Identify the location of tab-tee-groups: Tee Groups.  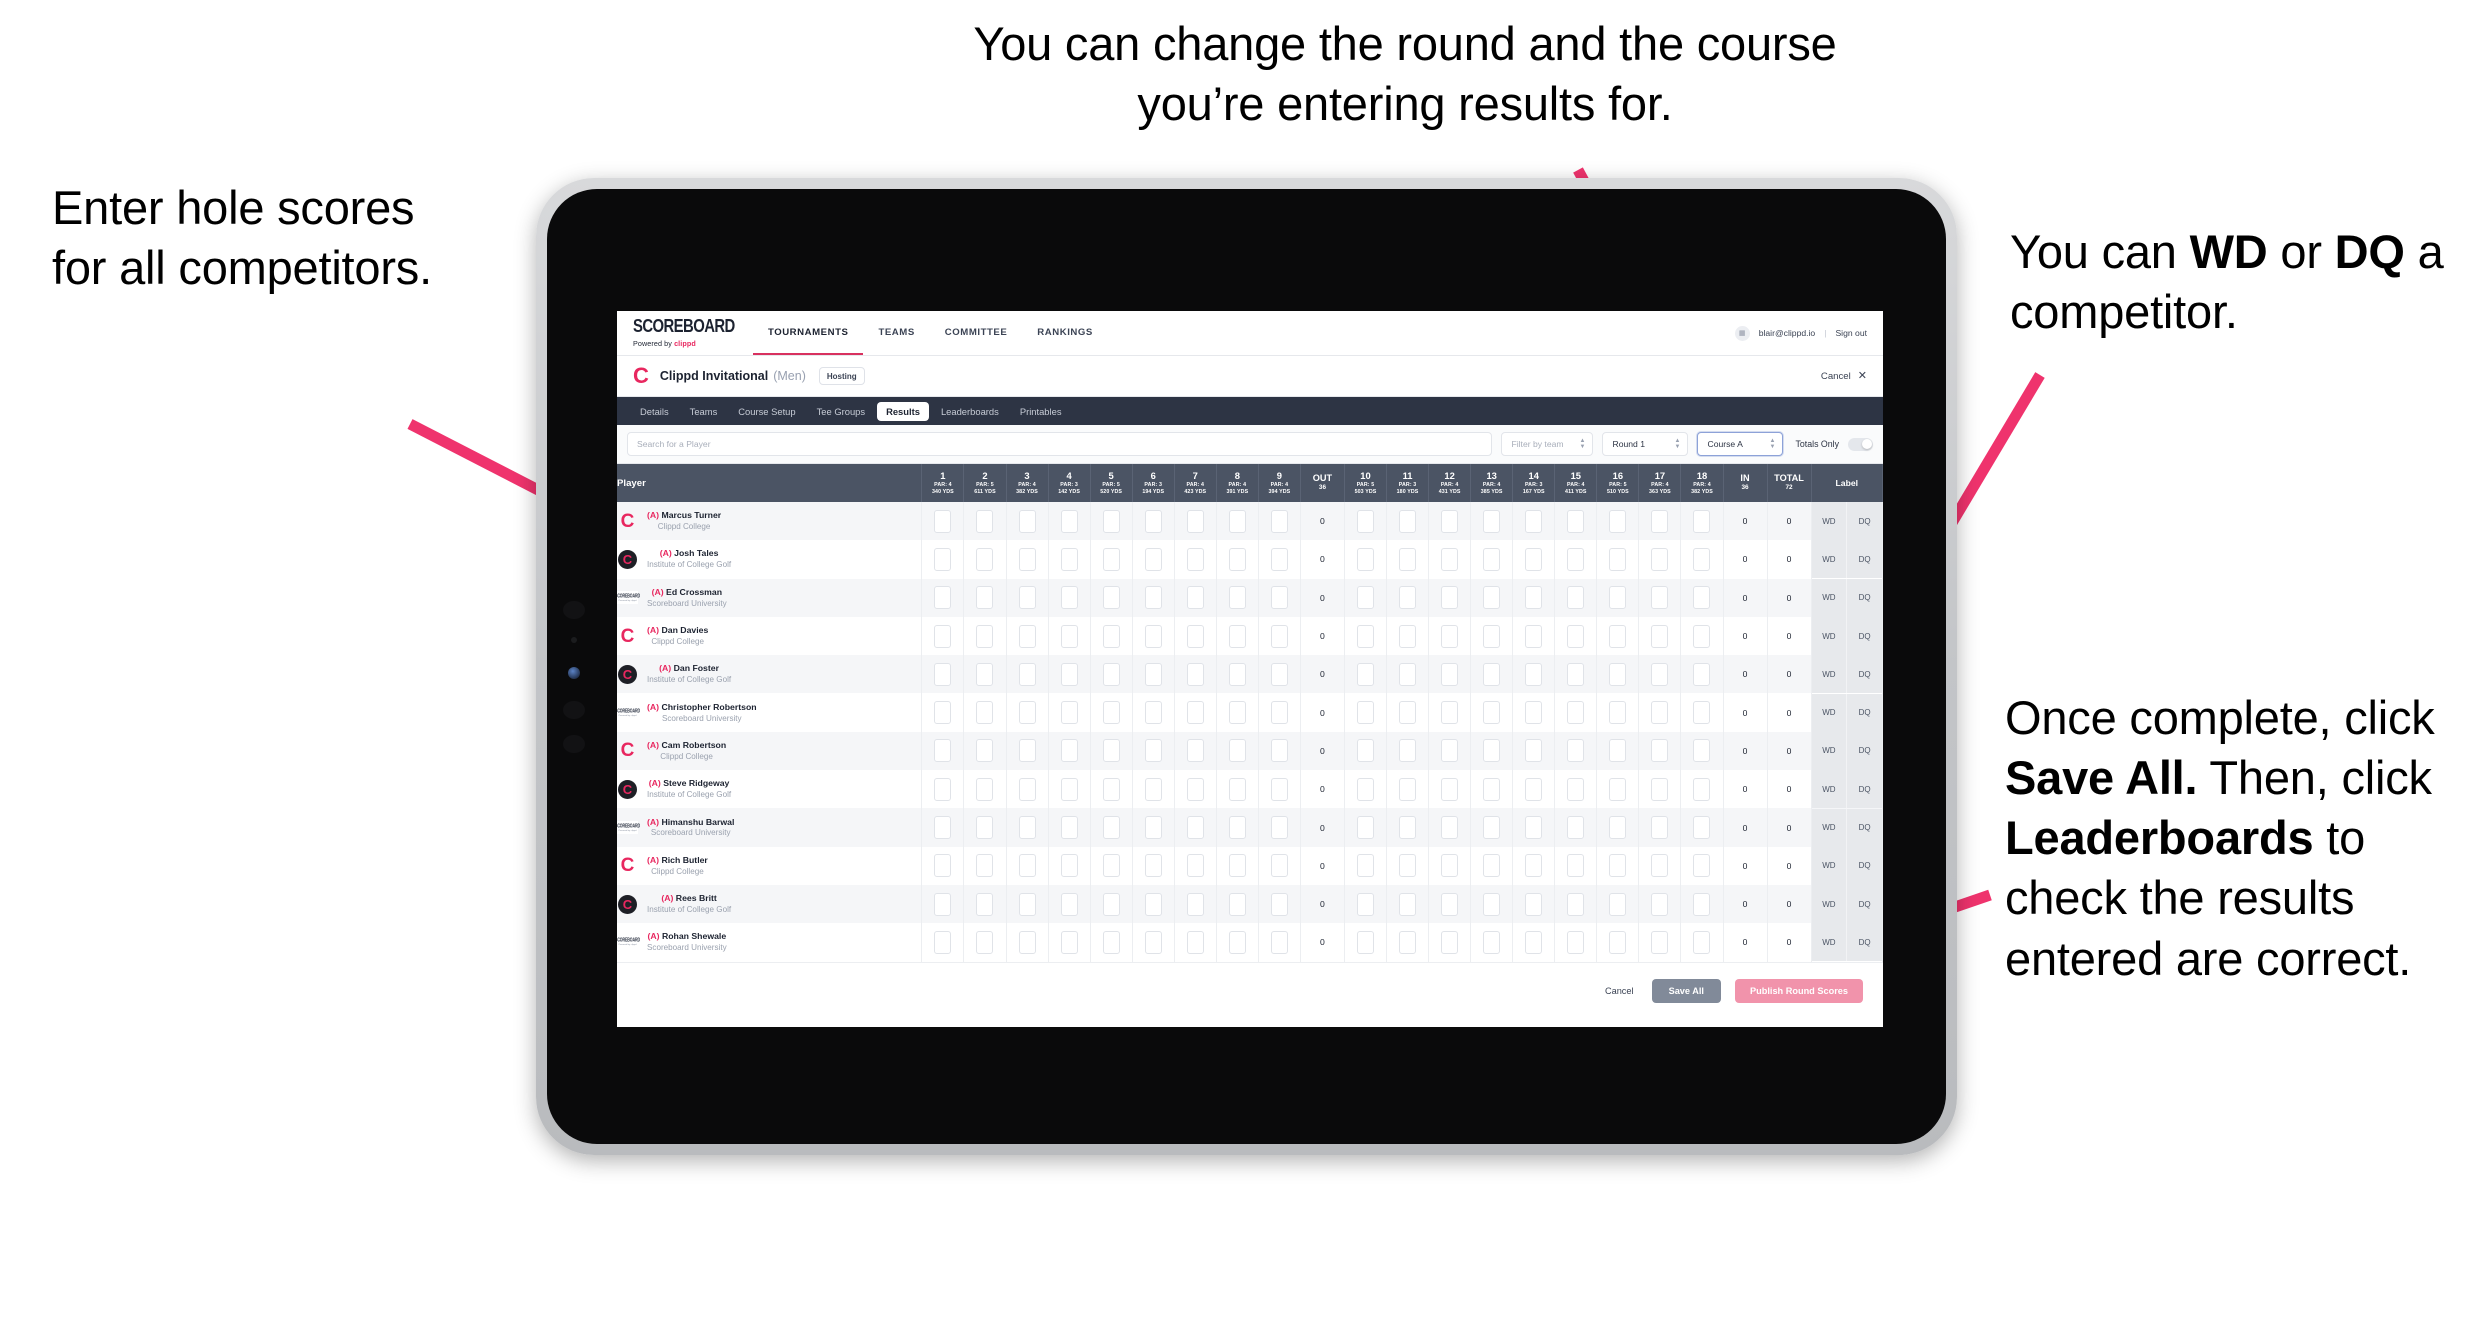
(841, 411).